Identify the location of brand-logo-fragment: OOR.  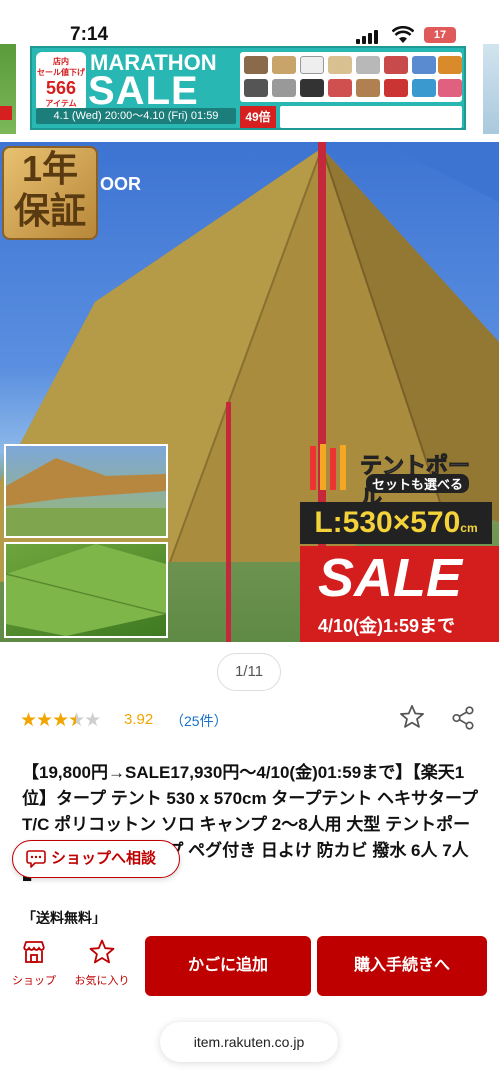
(121, 184).